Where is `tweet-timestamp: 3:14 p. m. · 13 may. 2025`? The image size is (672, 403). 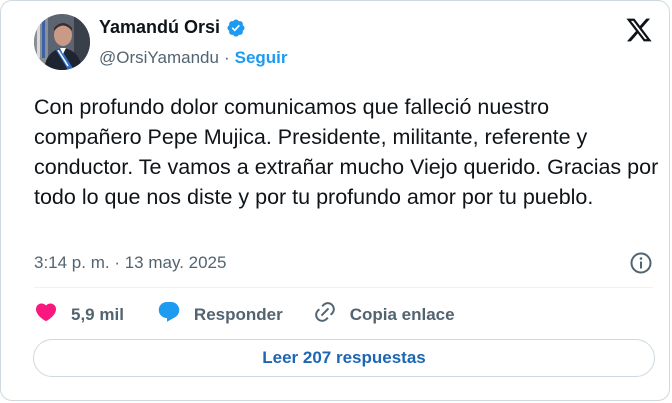 tweet-timestamp: 3:14 p. m. · 13 may. 2025 is located at coordinates (130, 263).